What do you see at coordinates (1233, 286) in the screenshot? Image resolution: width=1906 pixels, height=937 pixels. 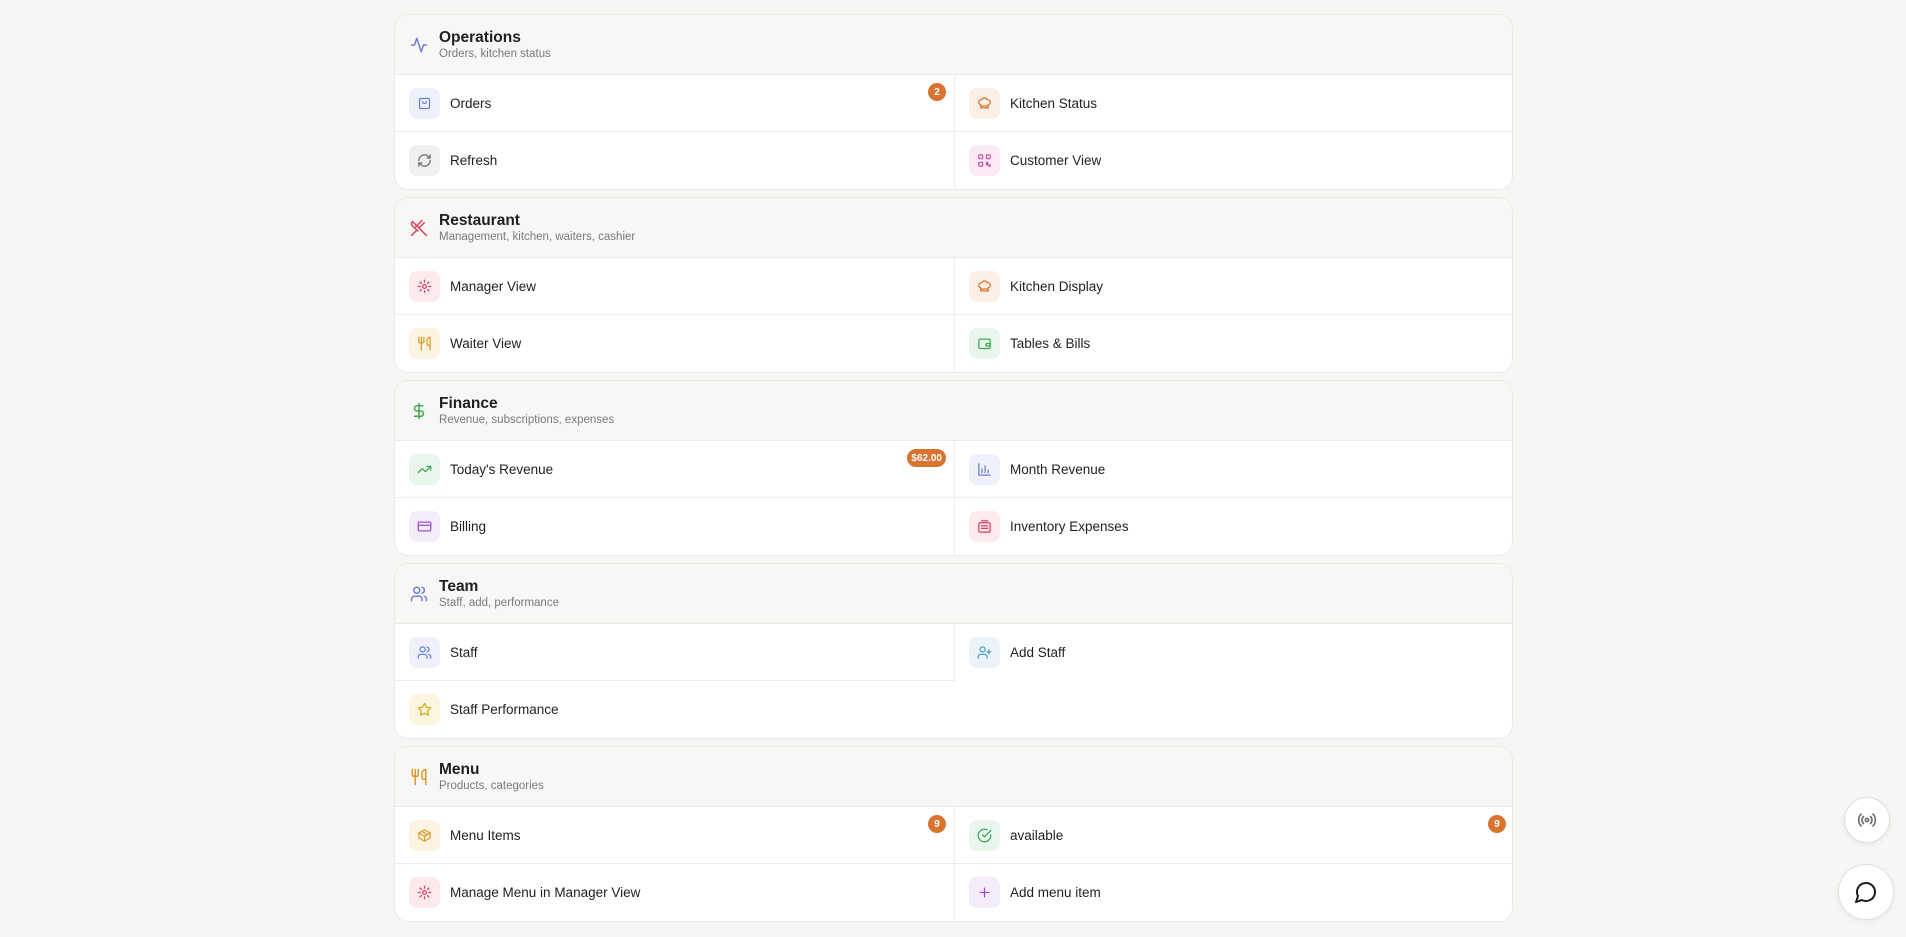 I see `kitchen-display-link: Kitchen Display` at bounding box center [1233, 286].